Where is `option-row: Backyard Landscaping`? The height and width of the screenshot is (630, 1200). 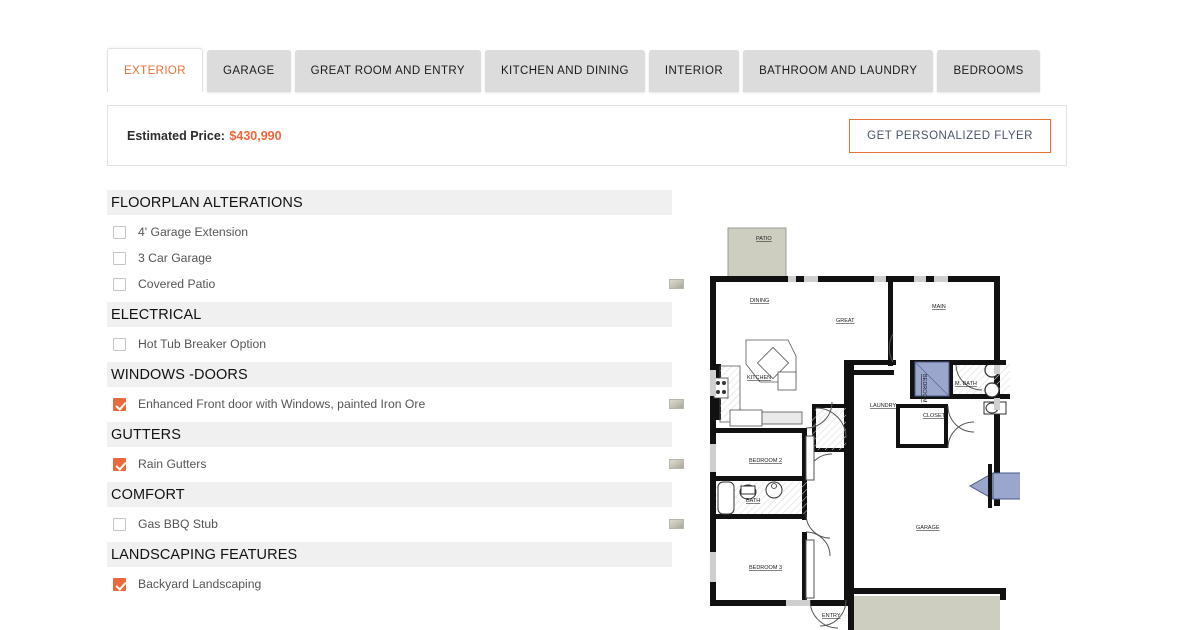
option-row: Backyard Landscaping is located at coordinates (389, 584).